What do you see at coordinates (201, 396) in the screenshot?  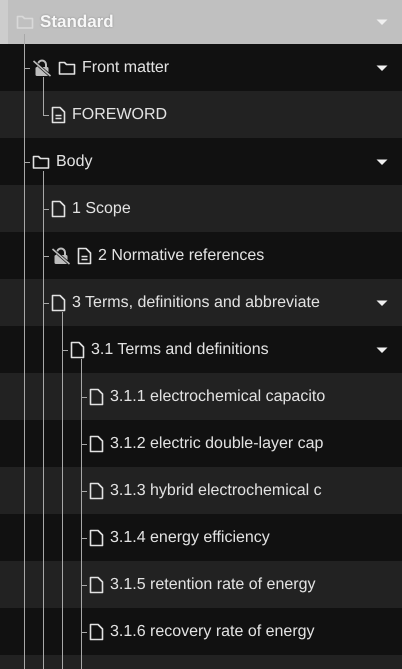 I see `tree-item: 3.1.1 electrochemical capacito` at bounding box center [201, 396].